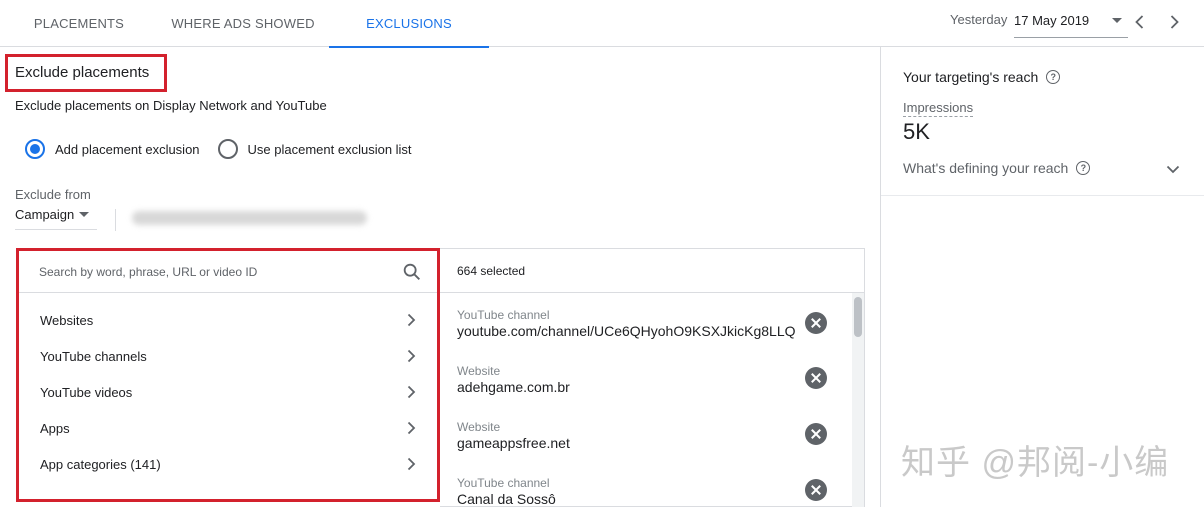  What do you see at coordinates (227, 149) in the screenshot?
I see `radio-use-exclusion-list` at bounding box center [227, 149].